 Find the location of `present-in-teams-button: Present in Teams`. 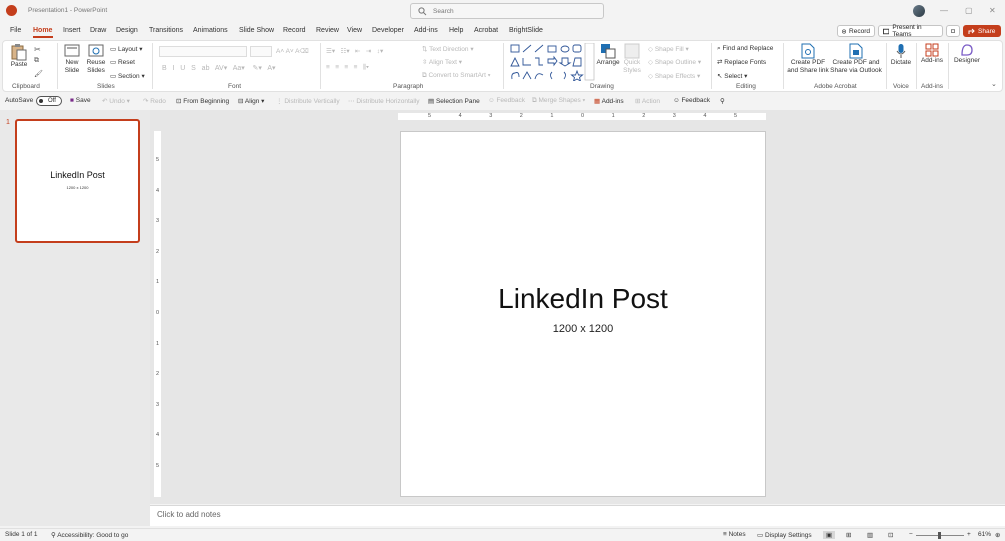

present-in-teams-button: Present in Teams is located at coordinates (910, 31).